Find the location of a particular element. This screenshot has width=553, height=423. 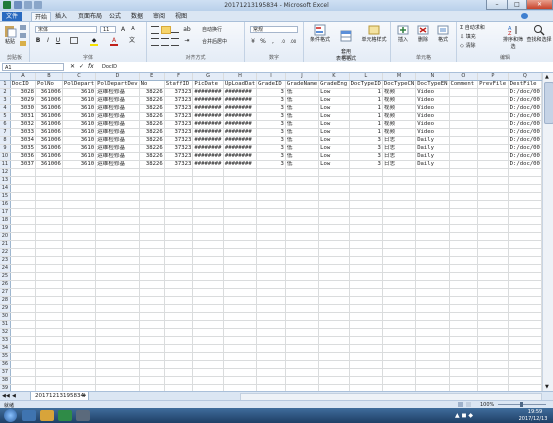

row-header: 13 is located at coordinates (5, 180).